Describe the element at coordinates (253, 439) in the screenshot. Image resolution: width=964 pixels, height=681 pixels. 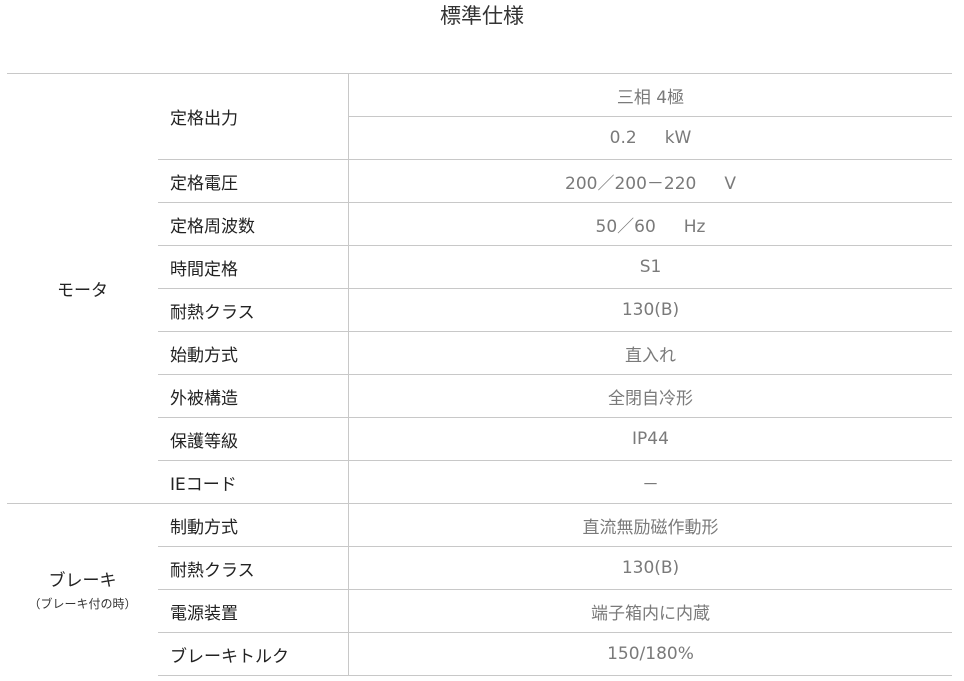
I see `row-label: 保護等級` at that location.